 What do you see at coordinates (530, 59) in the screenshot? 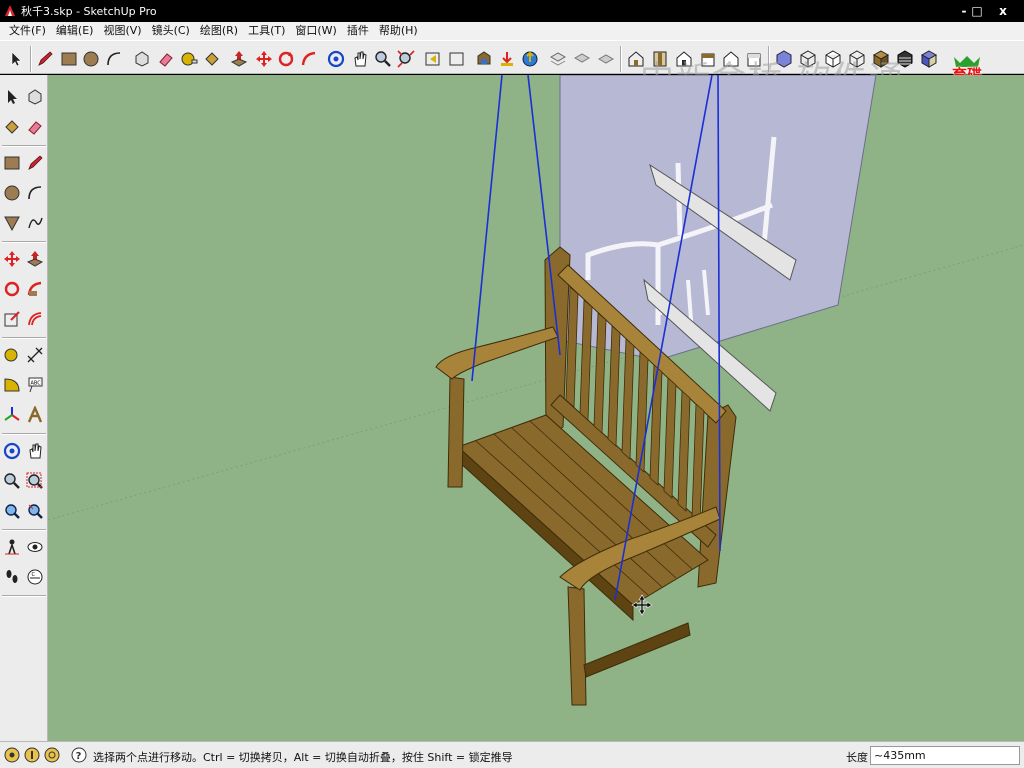
I see `share-model-icon` at bounding box center [530, 59].